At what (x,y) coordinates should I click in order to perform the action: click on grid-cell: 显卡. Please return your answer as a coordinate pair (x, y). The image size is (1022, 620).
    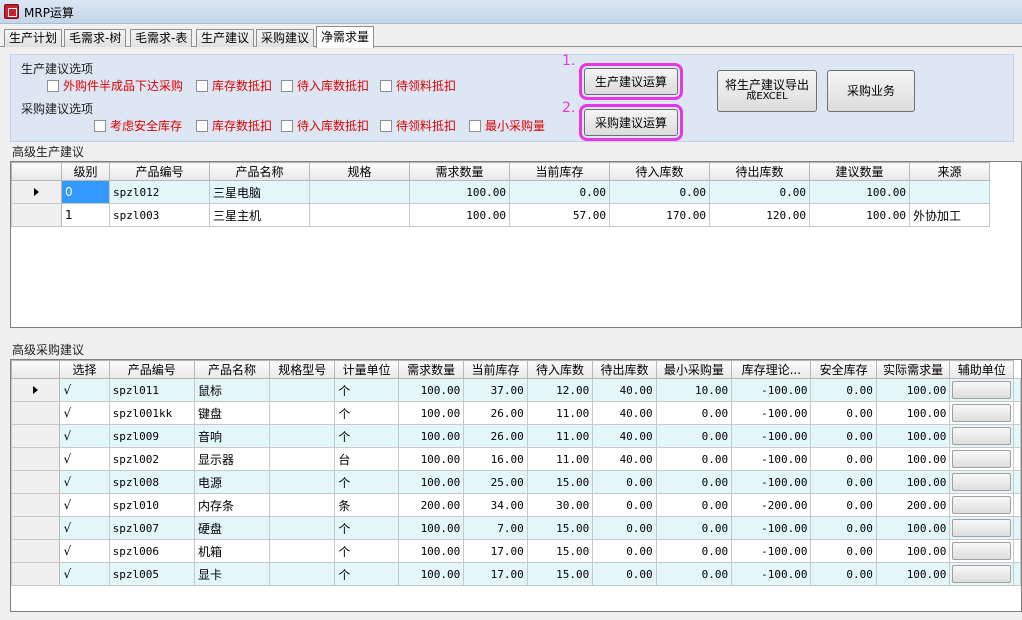
    Looking at the image, I should click on (232, 574).